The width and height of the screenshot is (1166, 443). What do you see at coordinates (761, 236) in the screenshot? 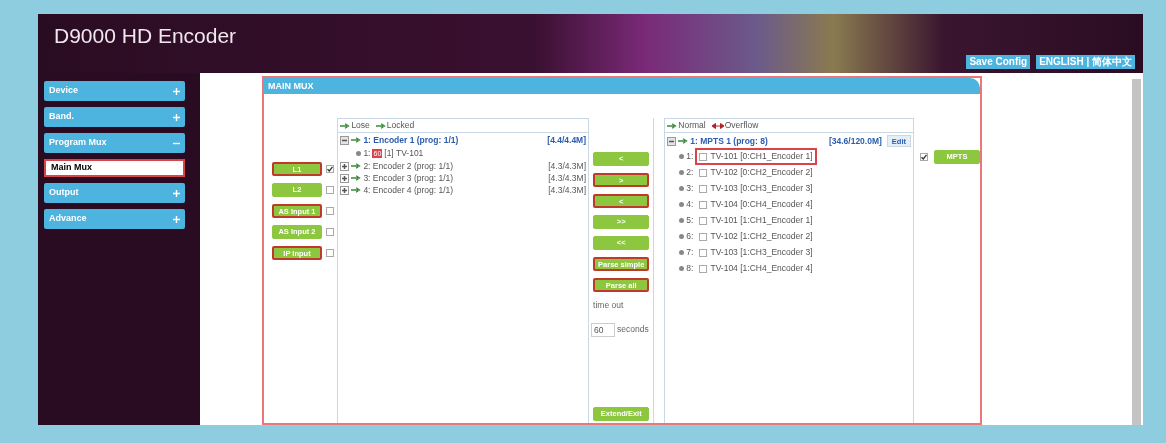
I see `program-label: TV-102 [1:CH2_Encoder 2]` at bounding box center [761, 236].